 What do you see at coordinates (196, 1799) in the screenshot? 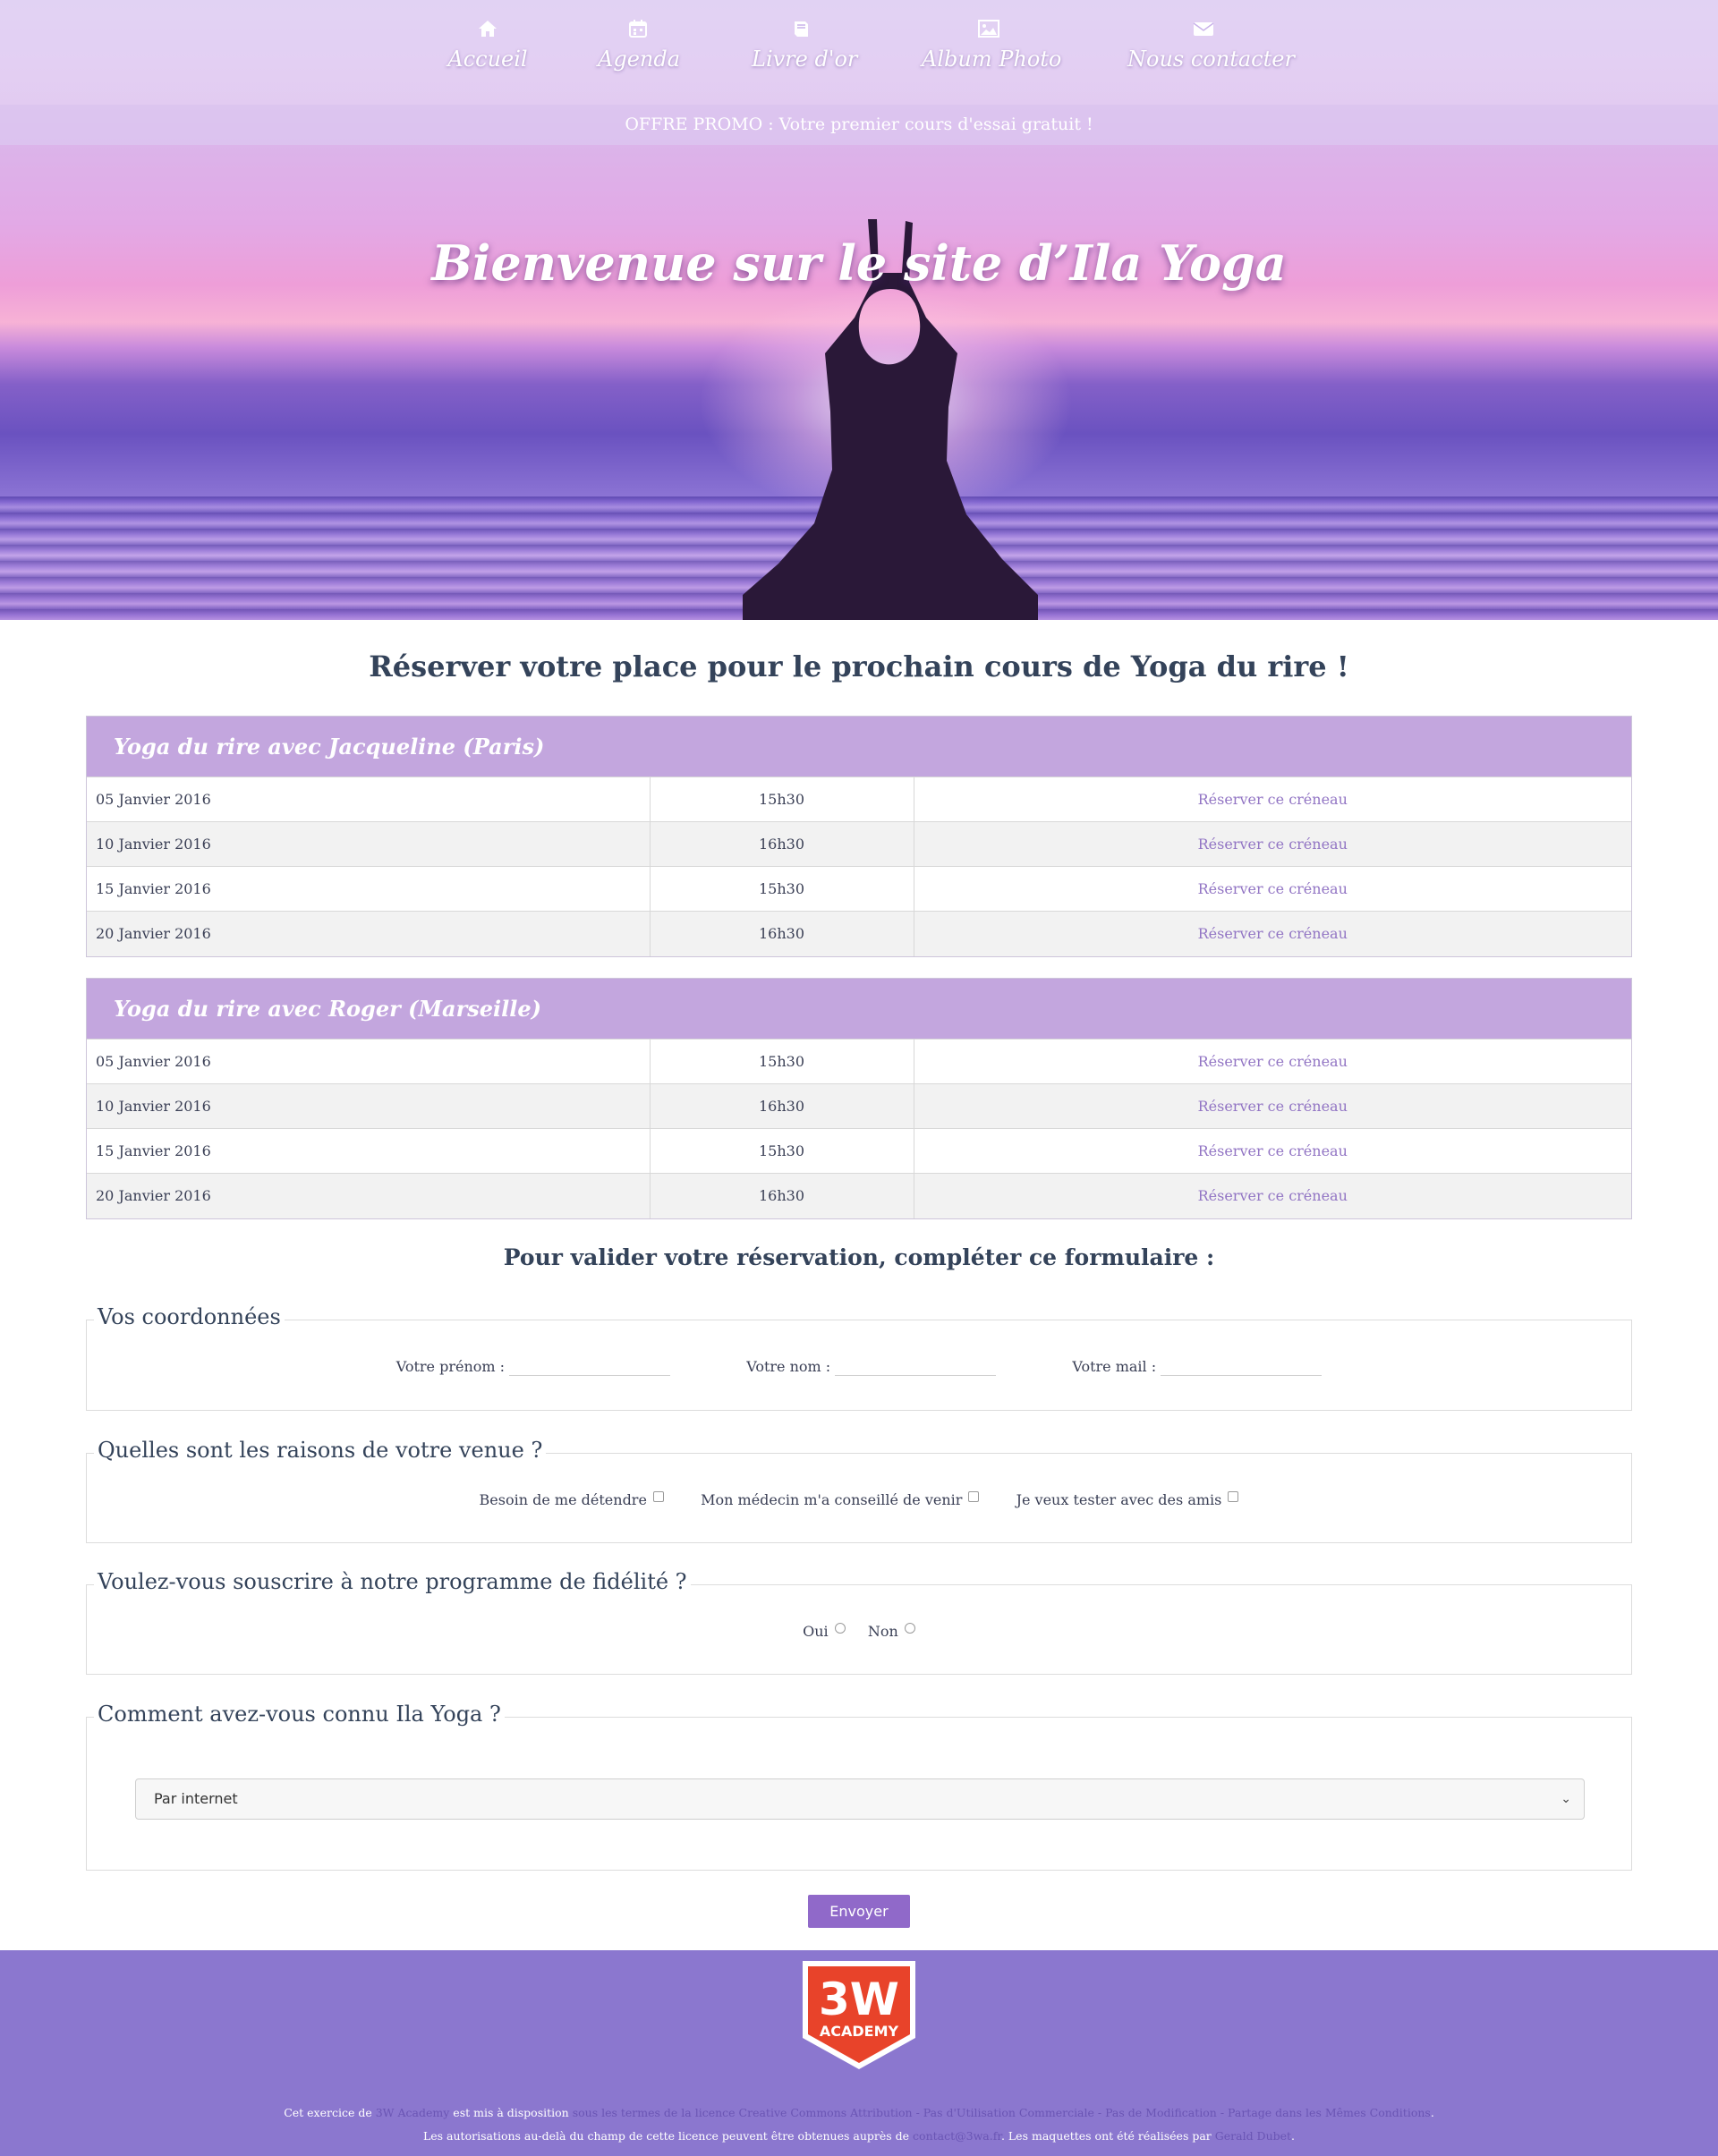
I see `source-selected-value: Par internet` at bounding box center [196, 1799].